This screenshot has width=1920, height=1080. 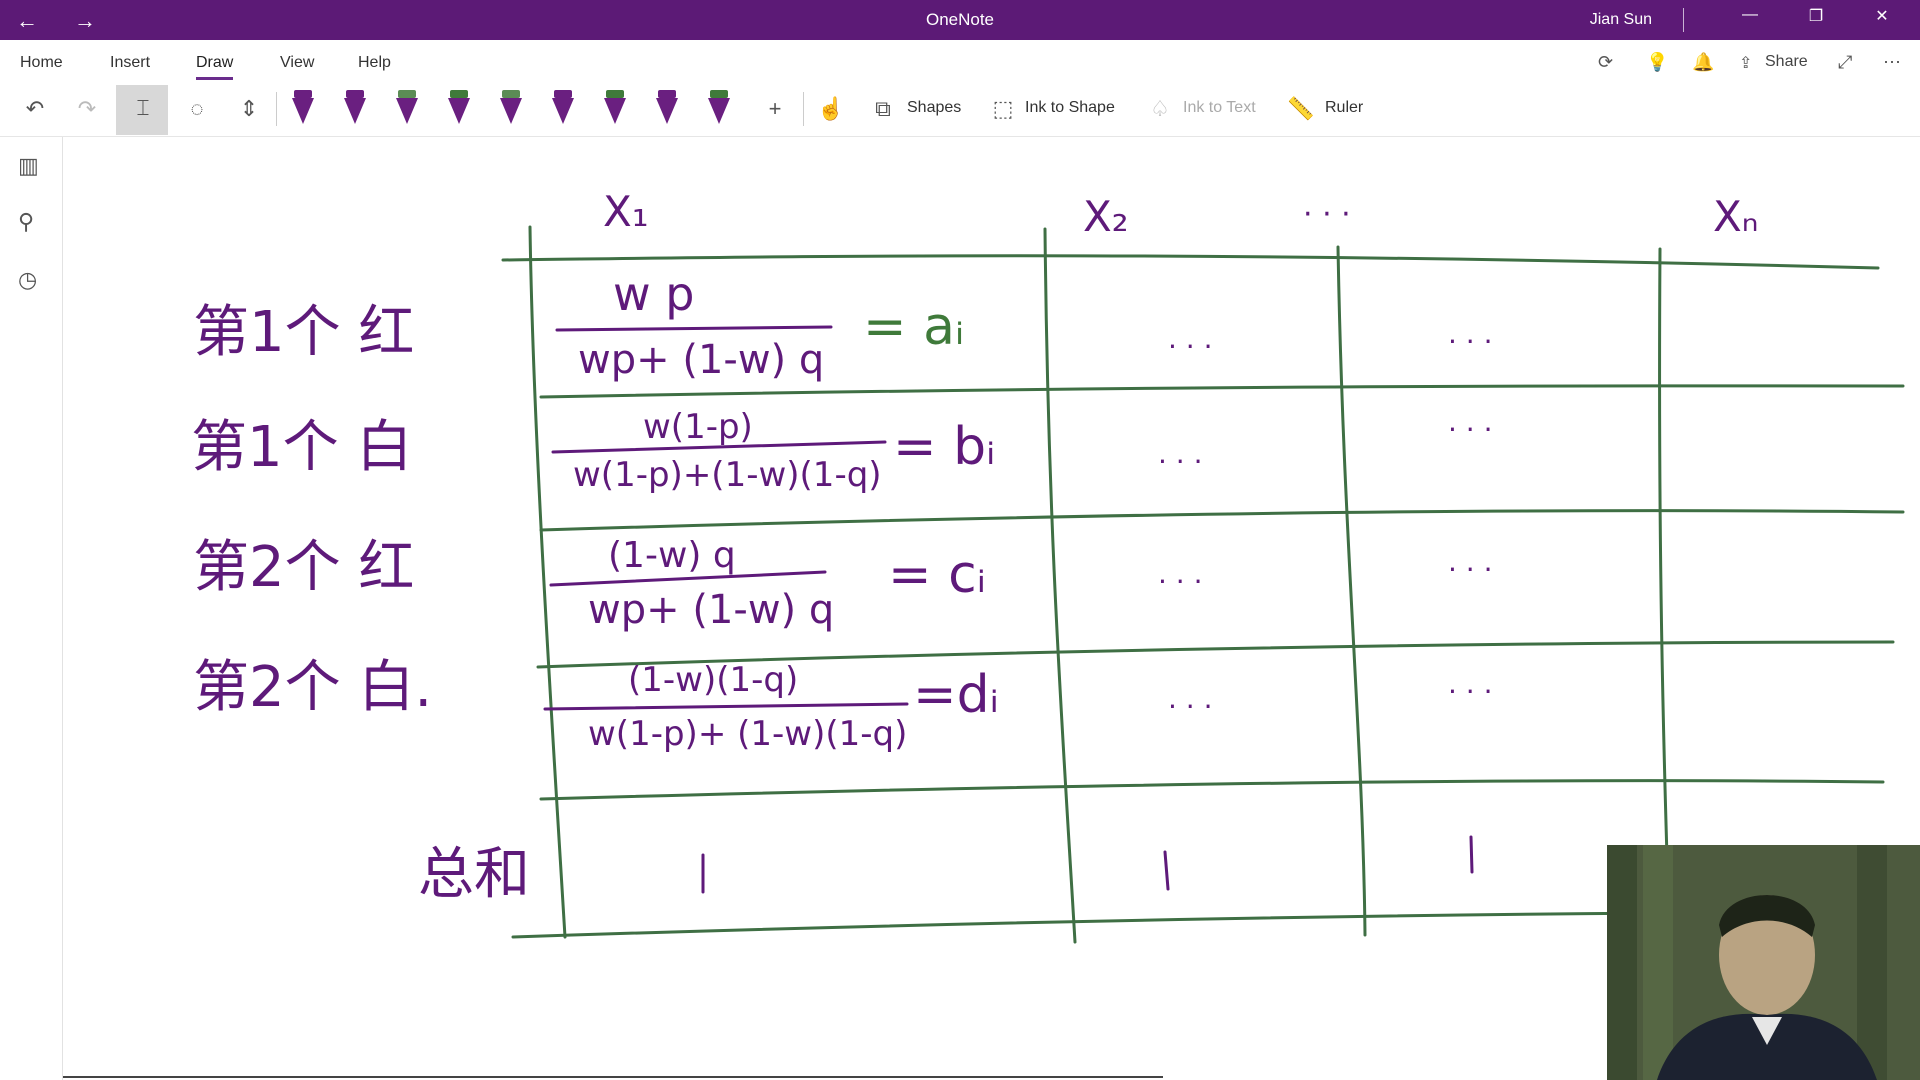 I want to click on pen-4-icon, so click(x=459, y=109).